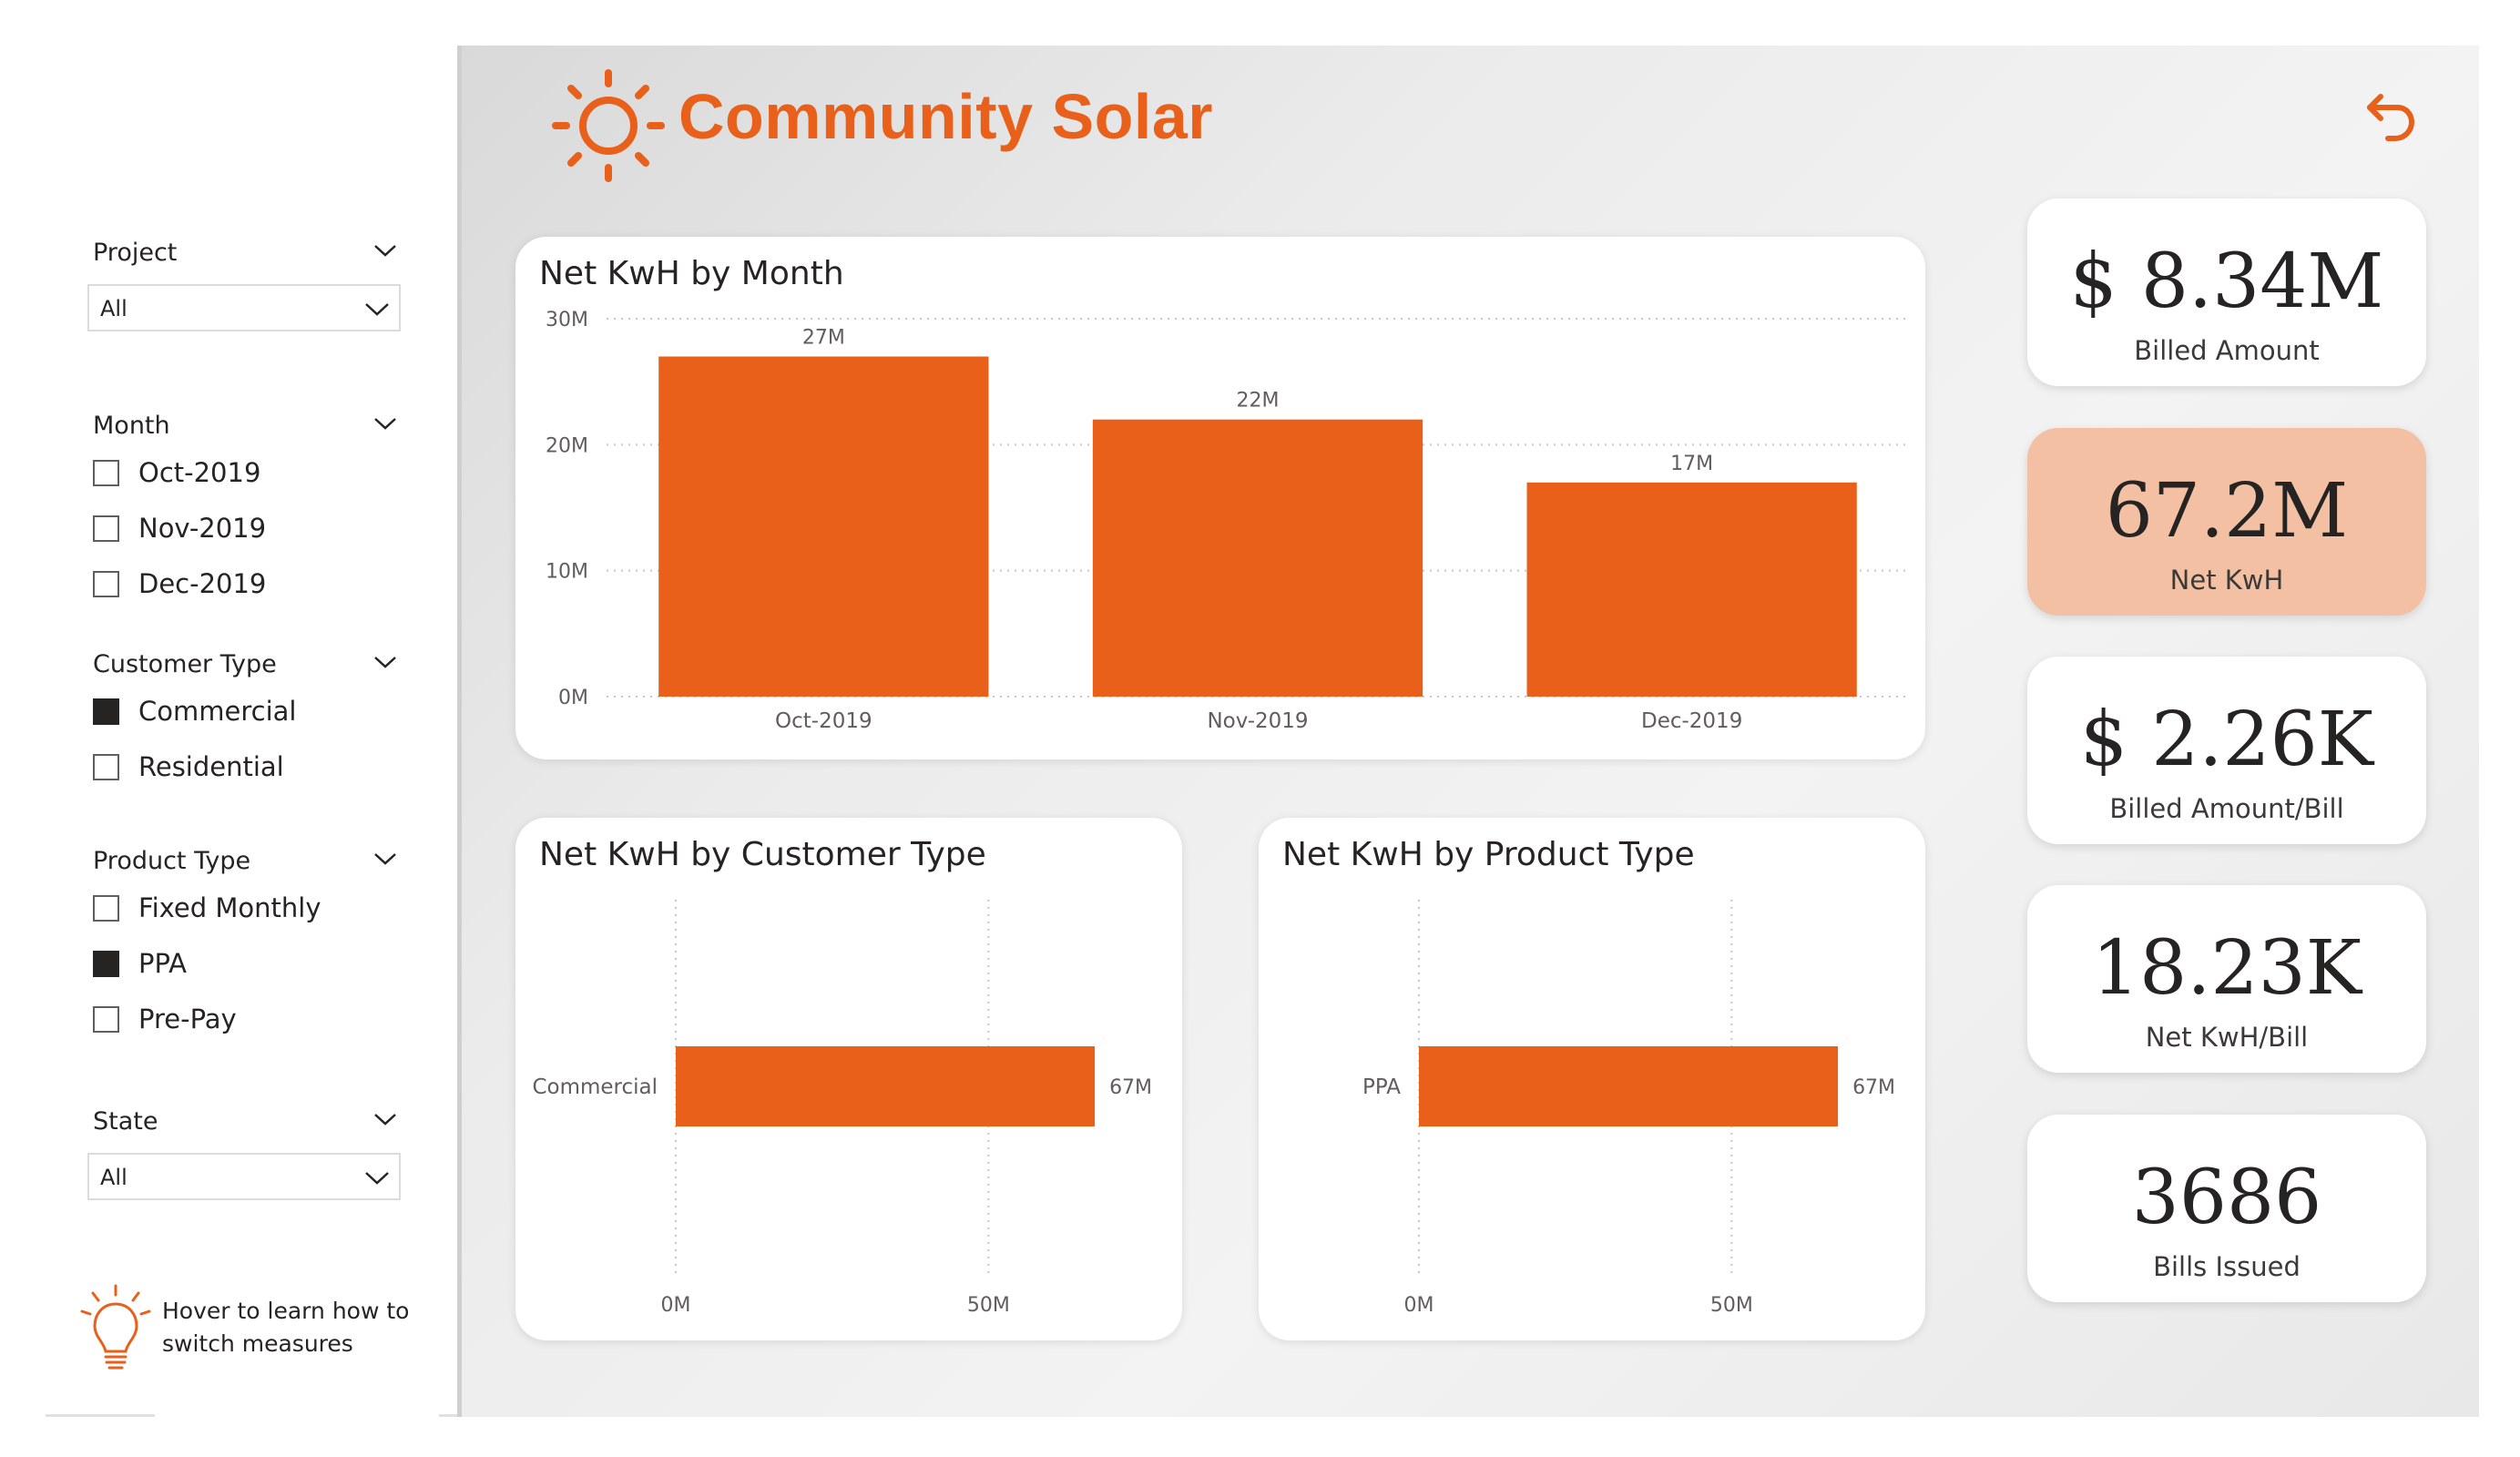  I want to click on kpi-value: $ 2.26K, so click(2226, 740).